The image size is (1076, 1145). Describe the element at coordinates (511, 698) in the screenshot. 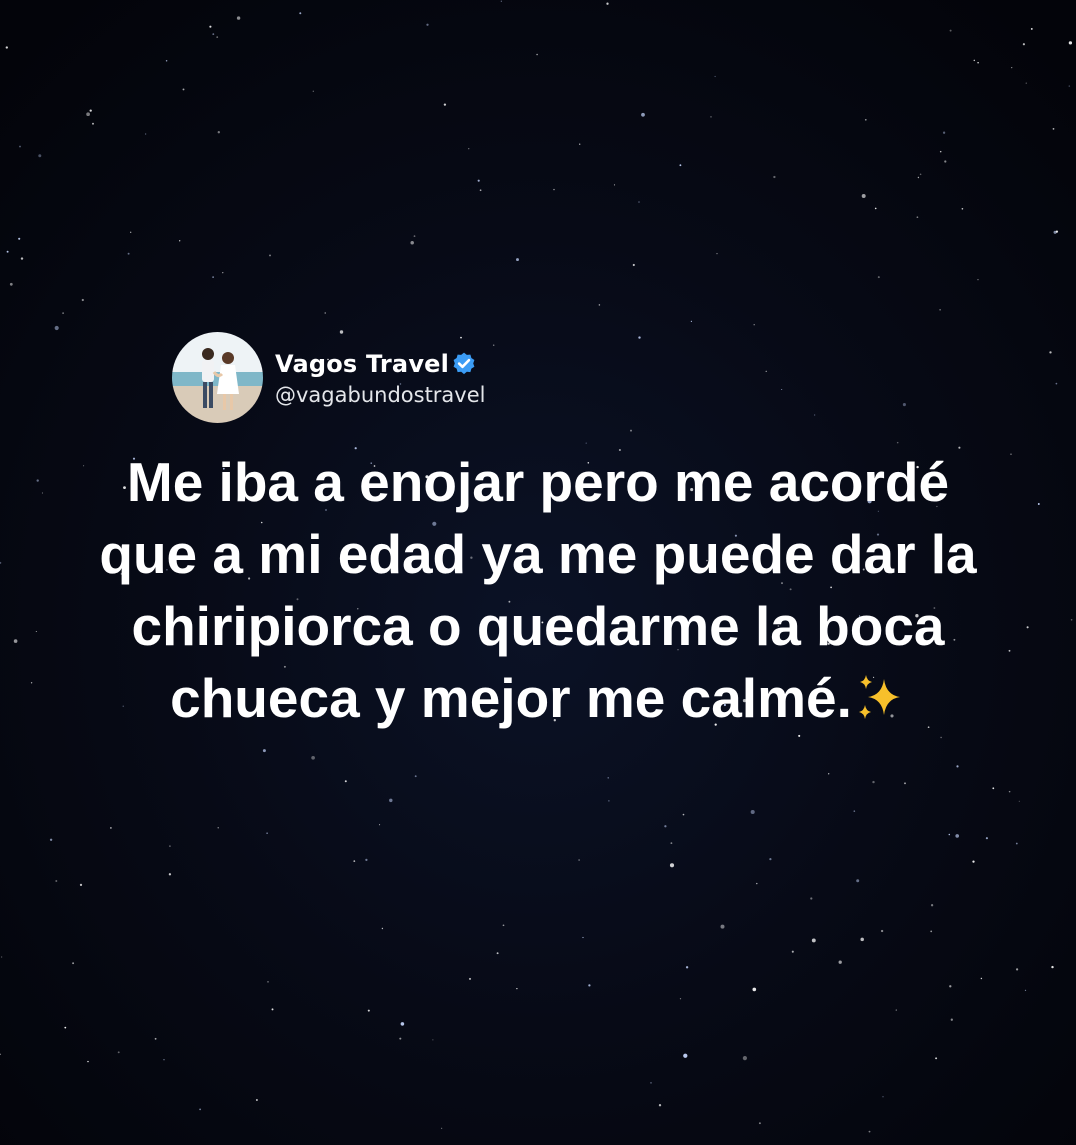

I see `post-text-line-4: chueca y mejor me calmé.` at that location.